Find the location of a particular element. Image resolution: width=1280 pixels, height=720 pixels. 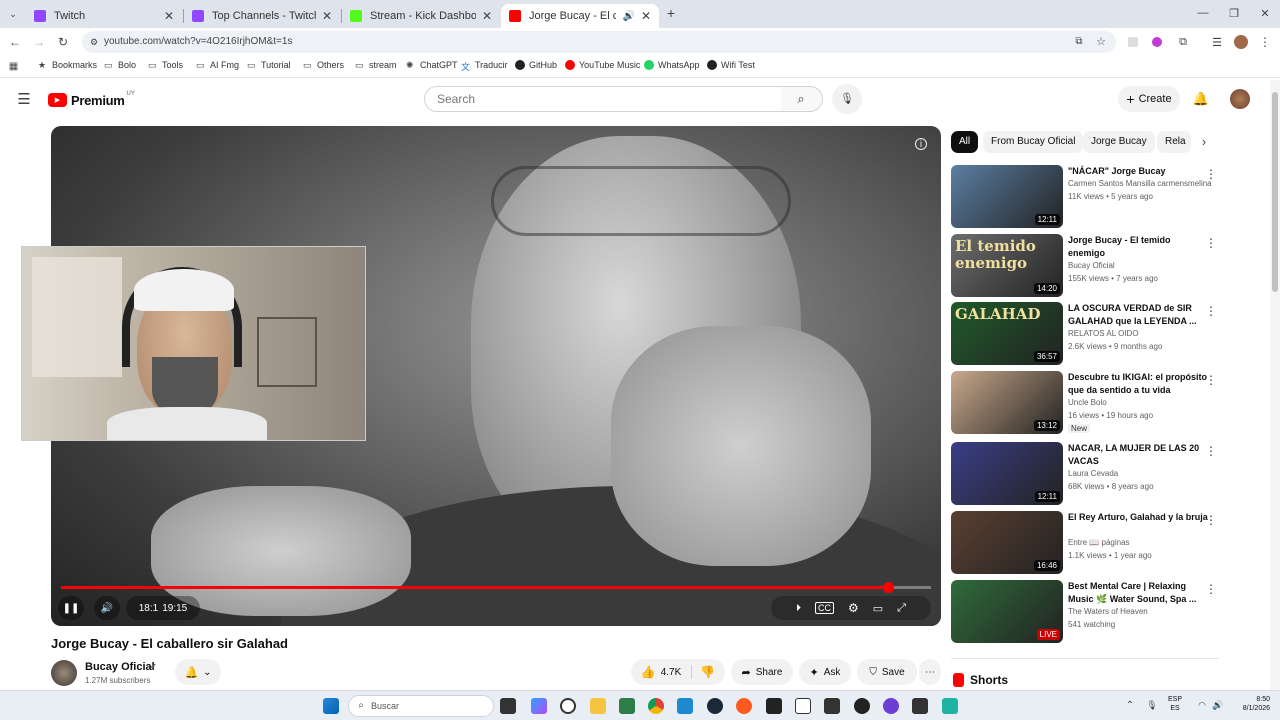

clock: 8:50 8/1/2026 is located at coordinates (1248, 704).